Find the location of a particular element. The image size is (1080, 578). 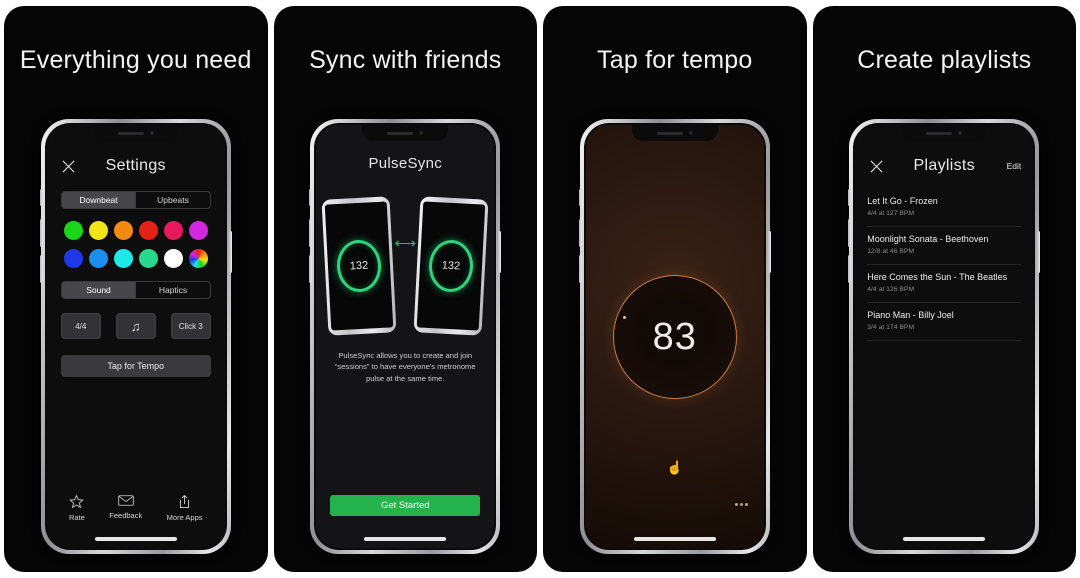

device-left-bpm-ring: 132 is located at coordinates (359, 266).